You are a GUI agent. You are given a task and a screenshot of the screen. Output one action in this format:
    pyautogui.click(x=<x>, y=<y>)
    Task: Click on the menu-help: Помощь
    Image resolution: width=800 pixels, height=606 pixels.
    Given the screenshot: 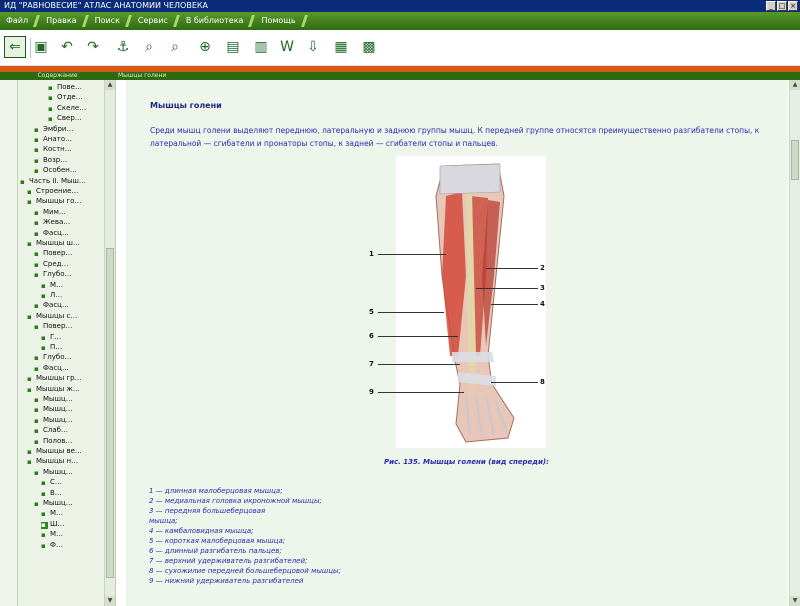 What is the action you would take?
    pyautogui.click(x=281, y=21)
    